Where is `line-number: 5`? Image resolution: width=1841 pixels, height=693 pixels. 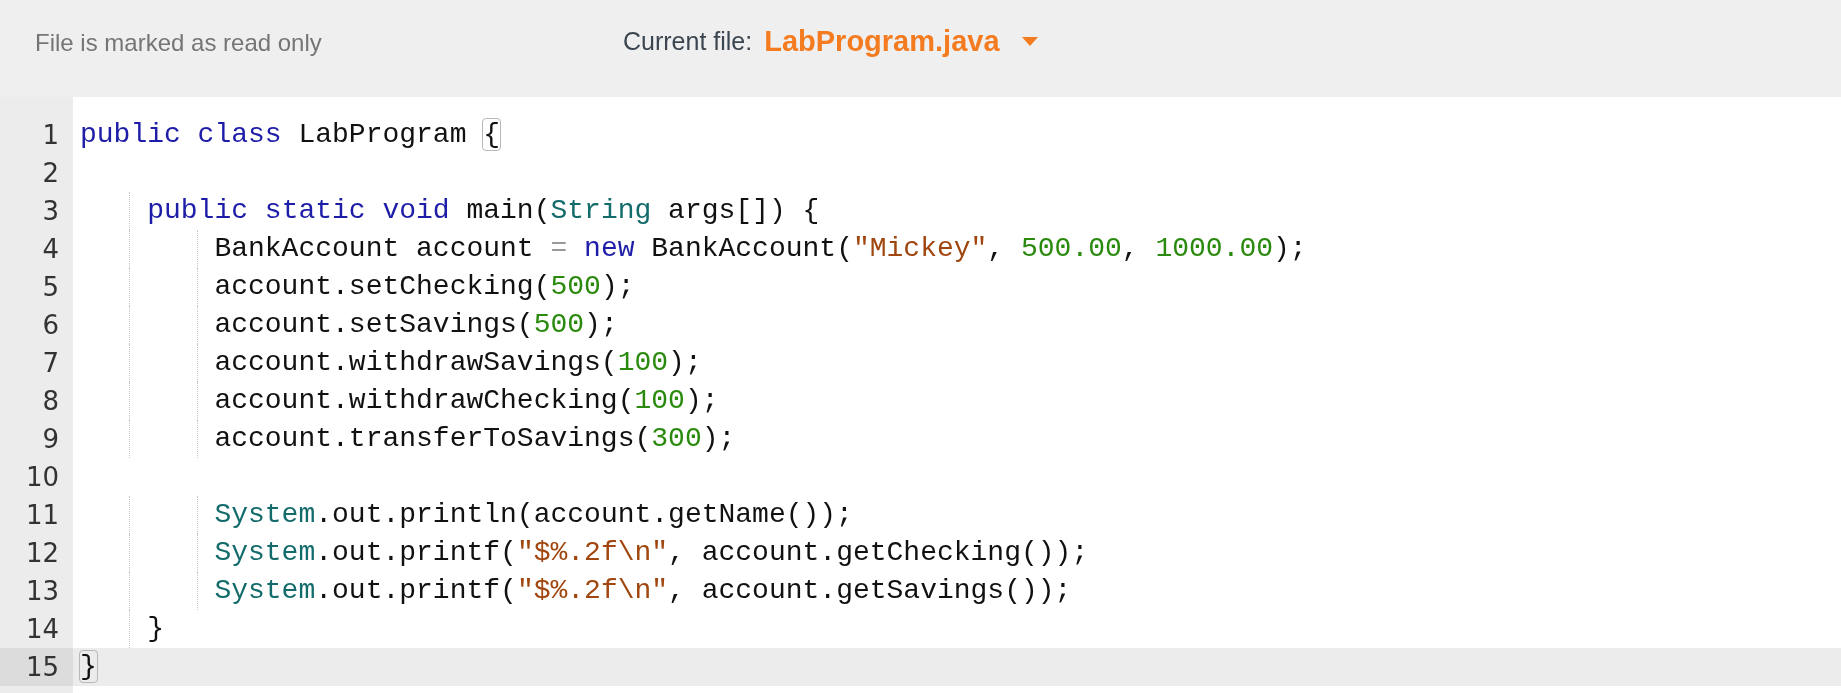
line-number: 5 is located at coordinates (50, 287).